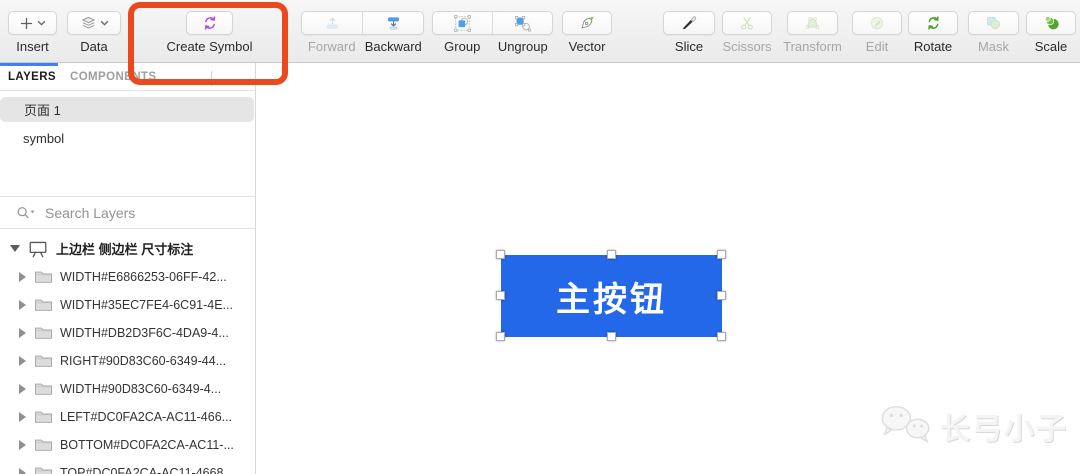 This screenshot has width=1080, height=474. I want to click on highlight-annotation-box, so click(208, 43).